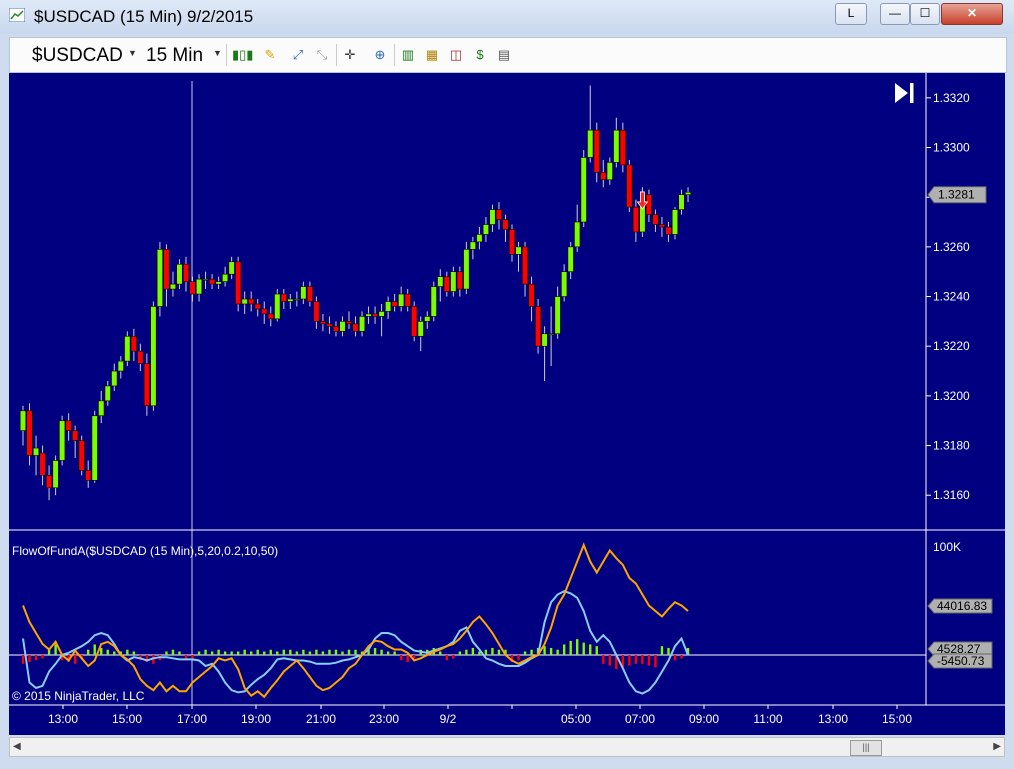 This screenshot has width=1014, height=769. What do you see at coordinates (866, 748) in the screenshot?
I see `scrollbar-thumb: |||` at bounding box center [866, 748].